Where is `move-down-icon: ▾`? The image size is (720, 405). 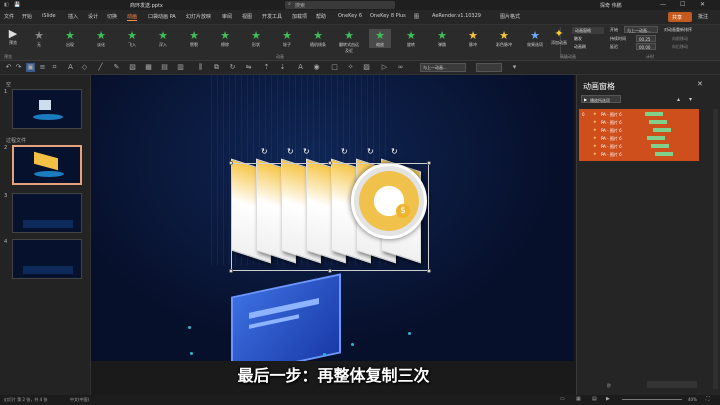 move-down-icon: ▾ is located at coordinates (690, 99).